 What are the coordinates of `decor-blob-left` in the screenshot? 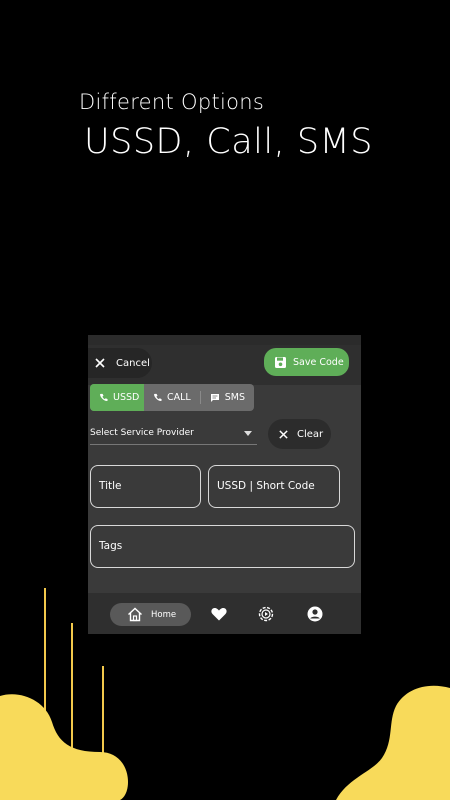 It's located at (64, 747).